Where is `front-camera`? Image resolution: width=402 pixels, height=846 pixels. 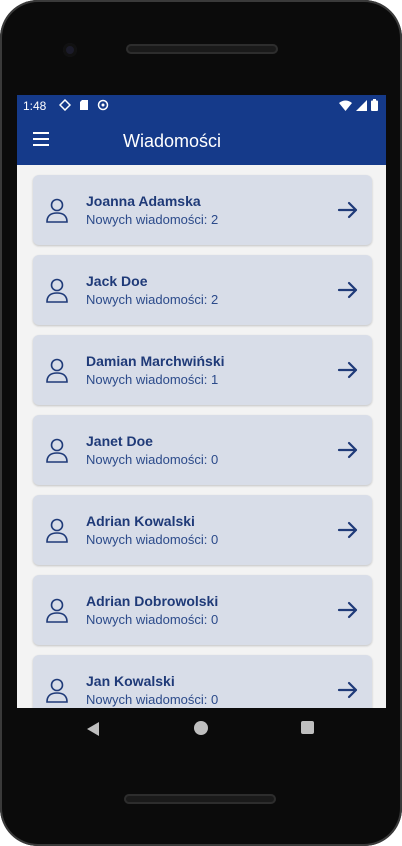 front-camera is located at coordinates (70, 50).